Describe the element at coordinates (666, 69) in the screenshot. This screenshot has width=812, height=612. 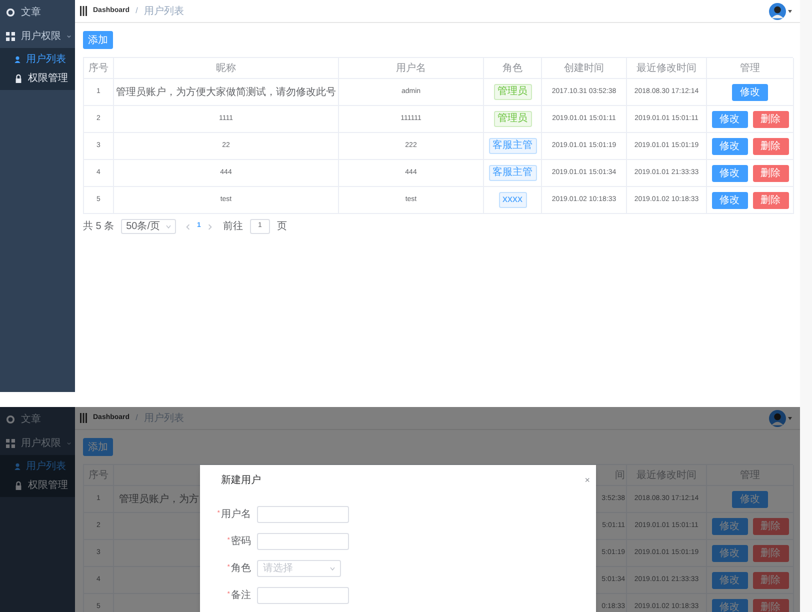
I see `column-header: 最近修改时间` at that location.